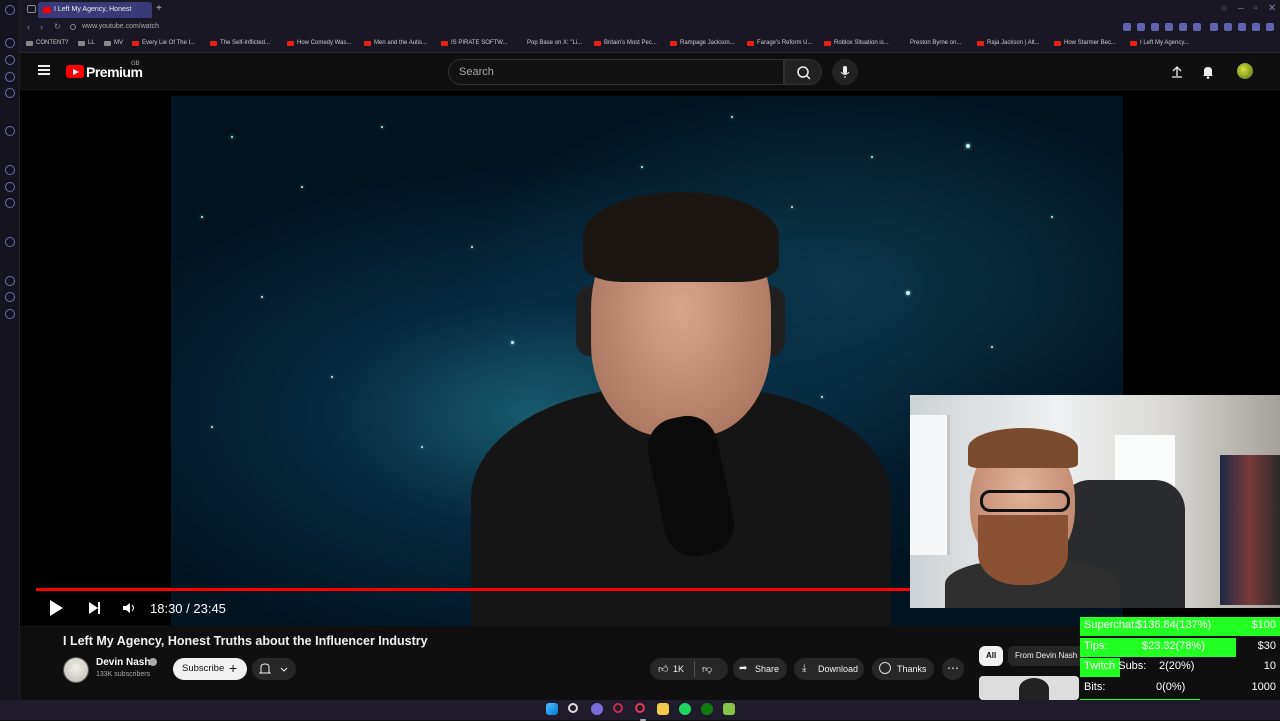 Image resolution: width=1280 pixels, height=721 pixels. I want to click on search-tabs-icon: ○, so click(1224, 8).